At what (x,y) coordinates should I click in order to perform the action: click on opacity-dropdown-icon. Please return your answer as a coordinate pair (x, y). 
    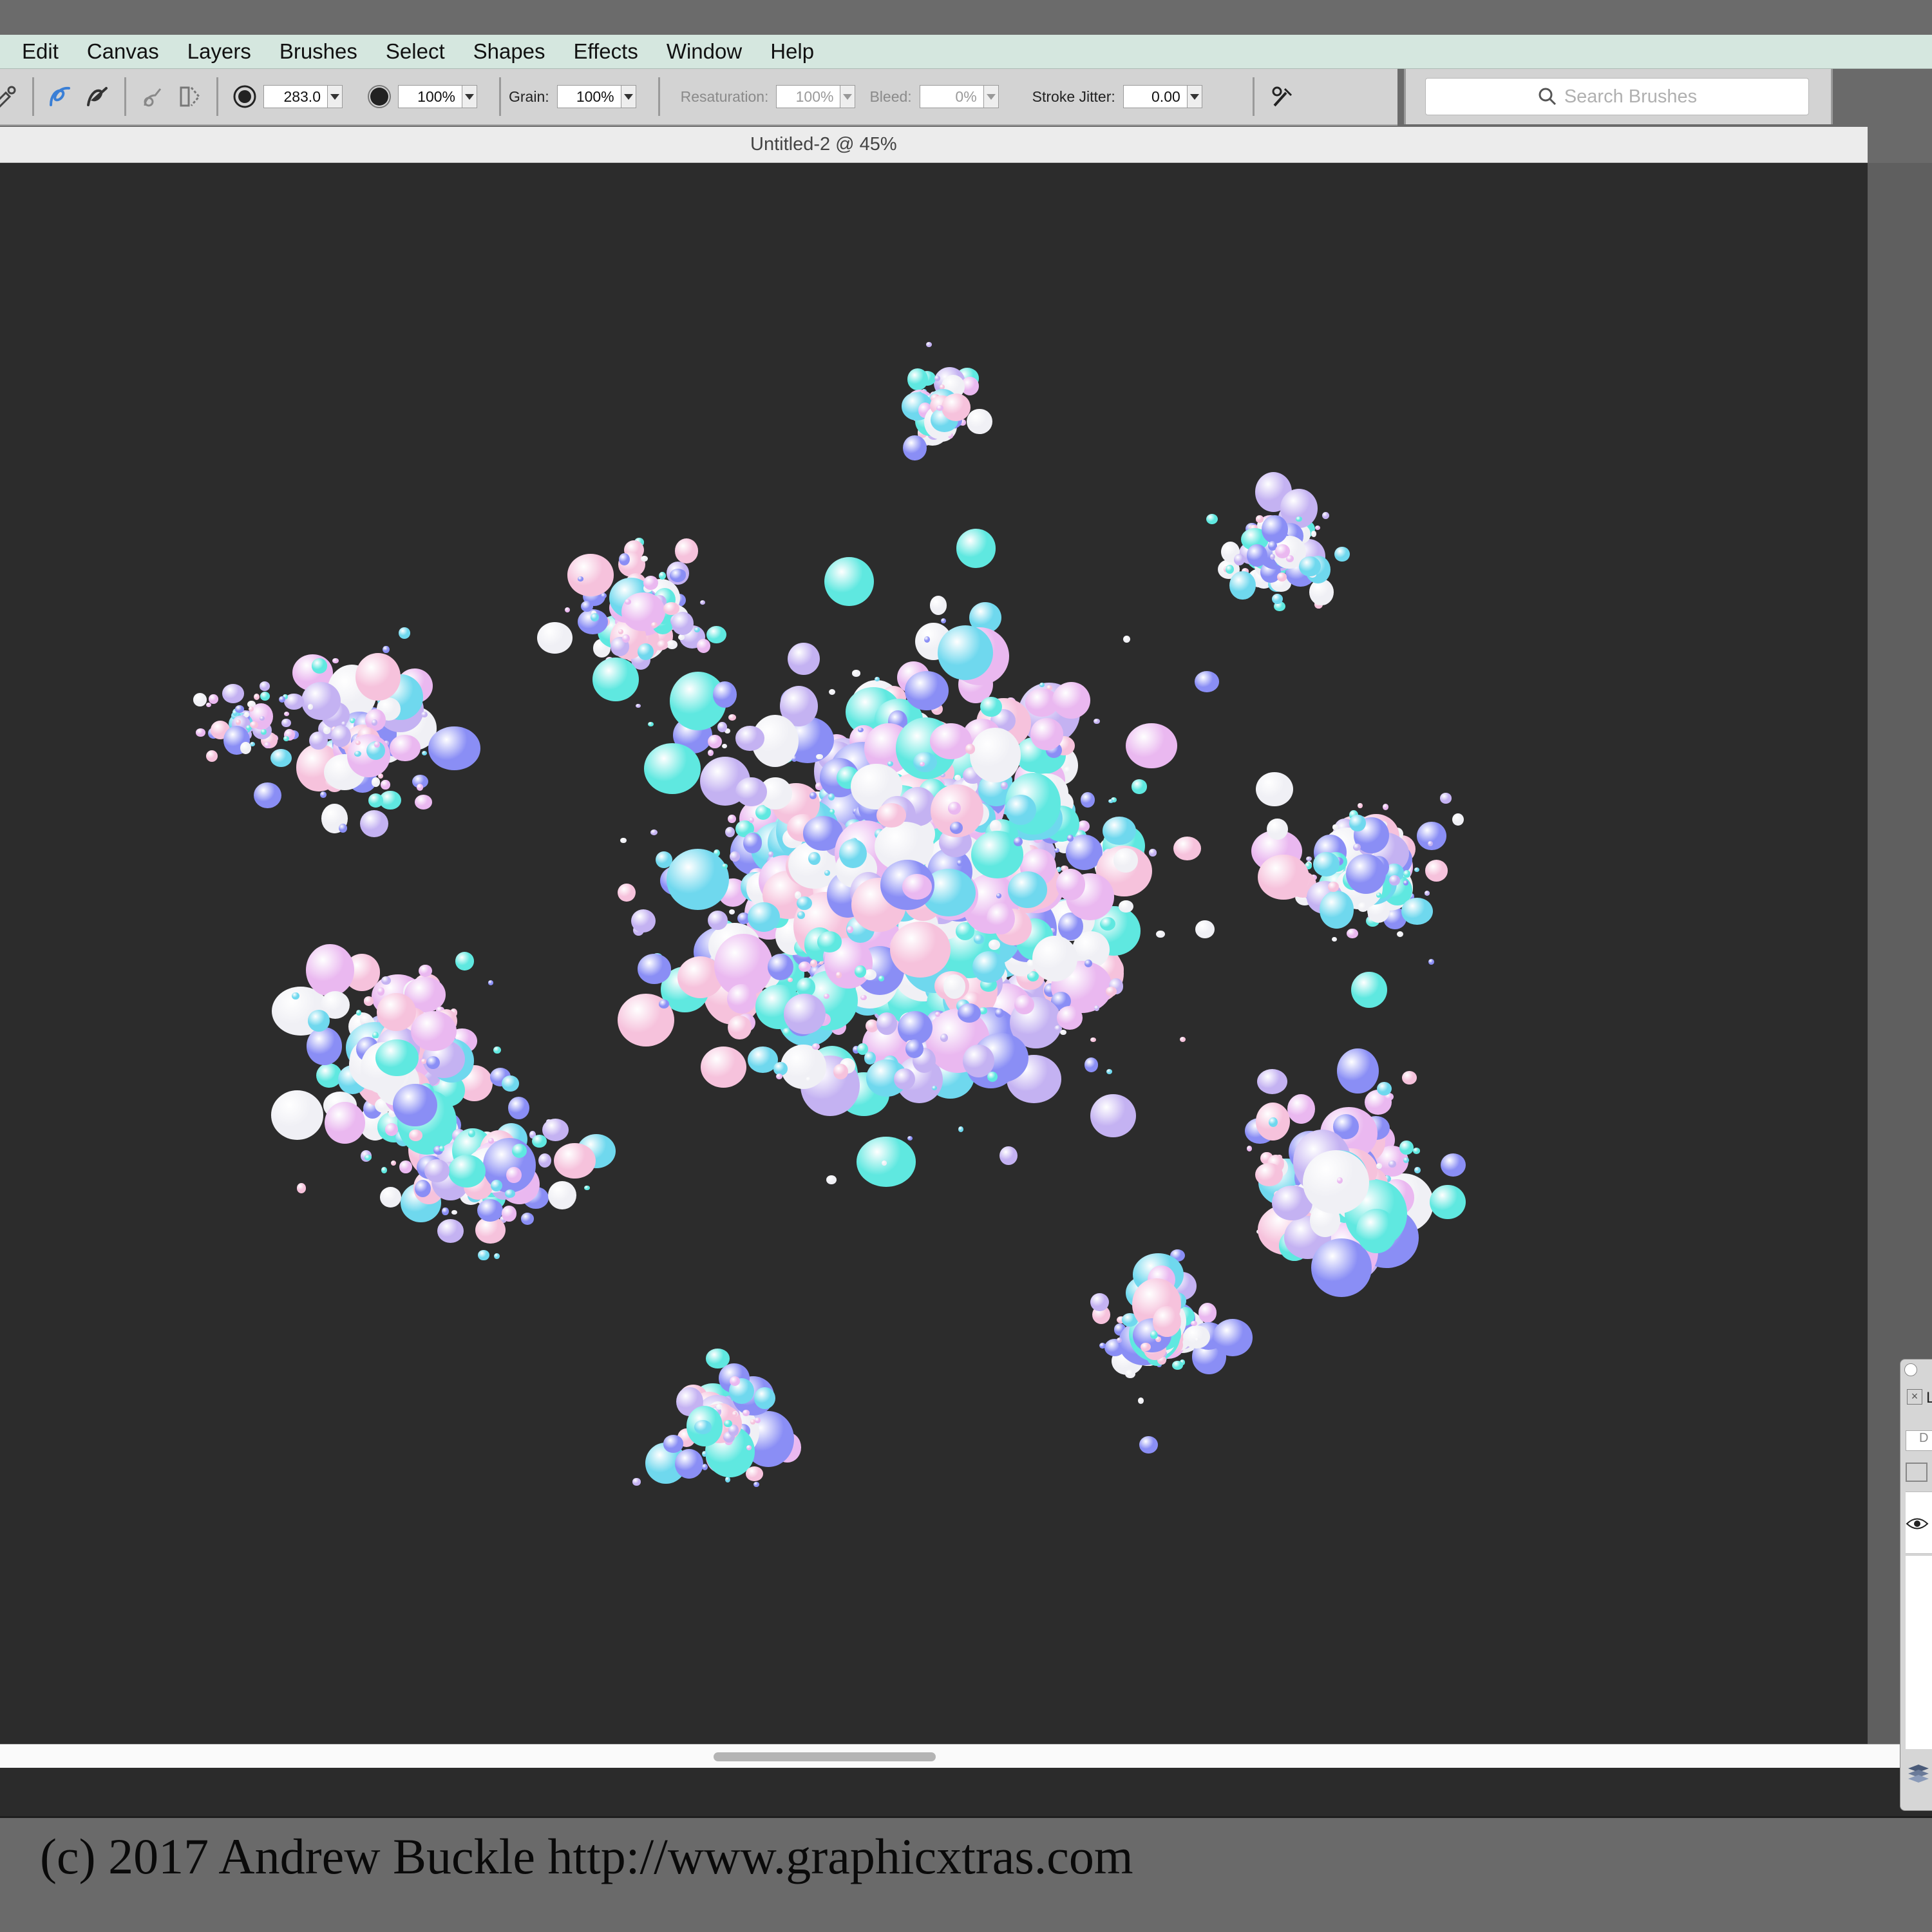
    Looking at the image, I should click on (469, 96).